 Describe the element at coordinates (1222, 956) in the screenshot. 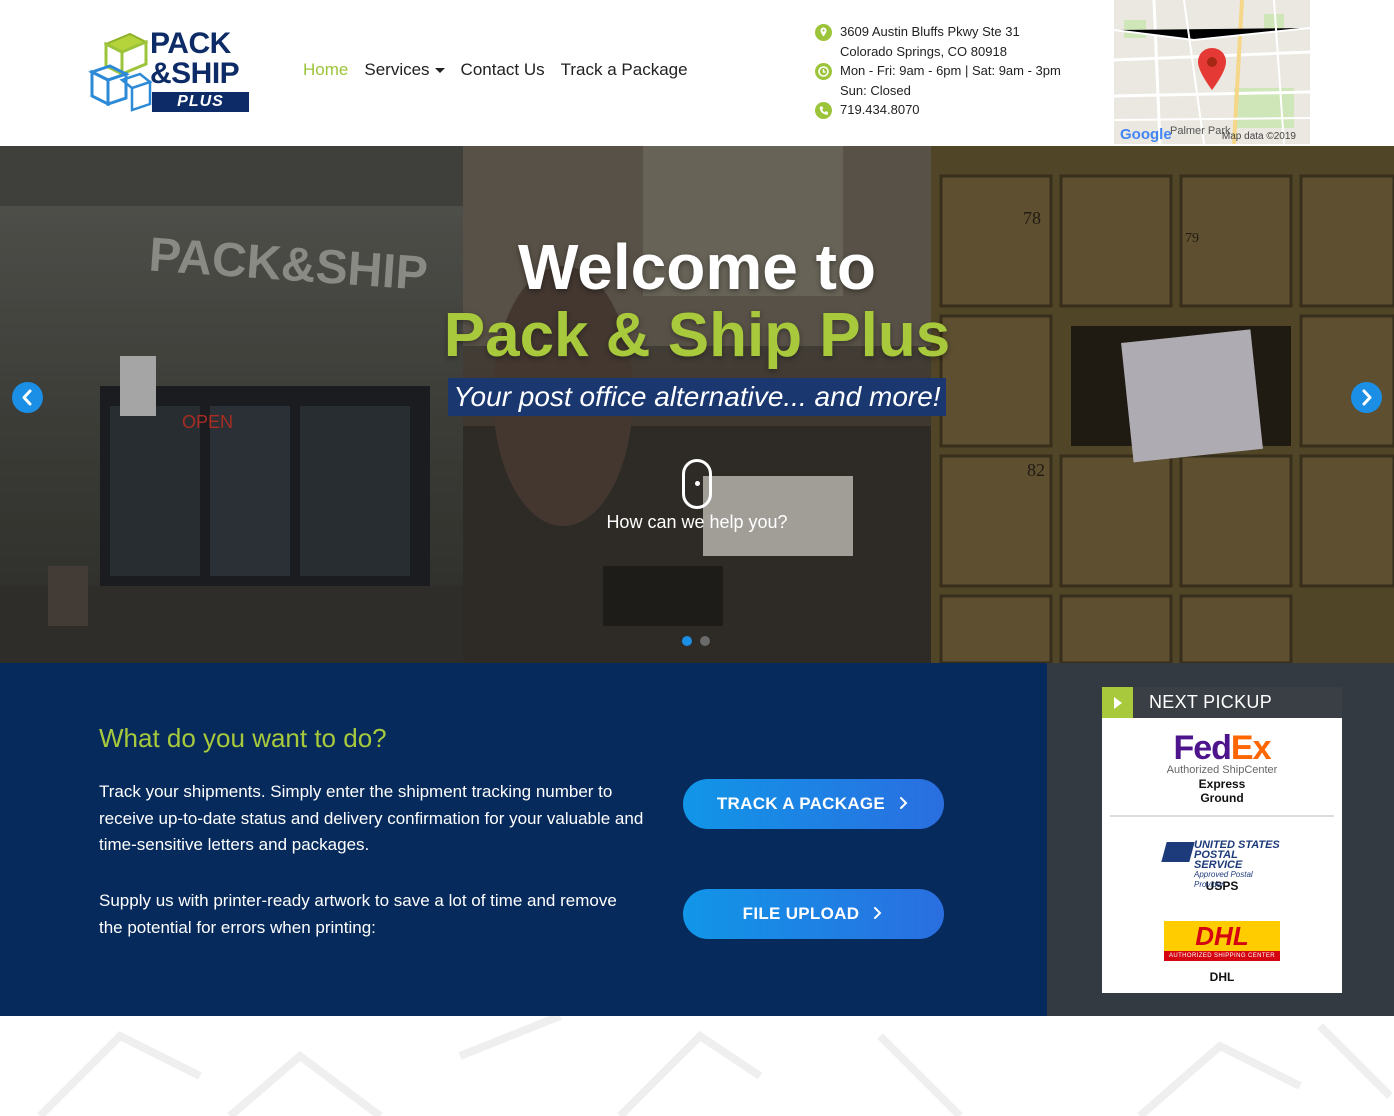

I see `dhl-logo-strip: AUTHORIZED SHIPPING CENTER` at that location.